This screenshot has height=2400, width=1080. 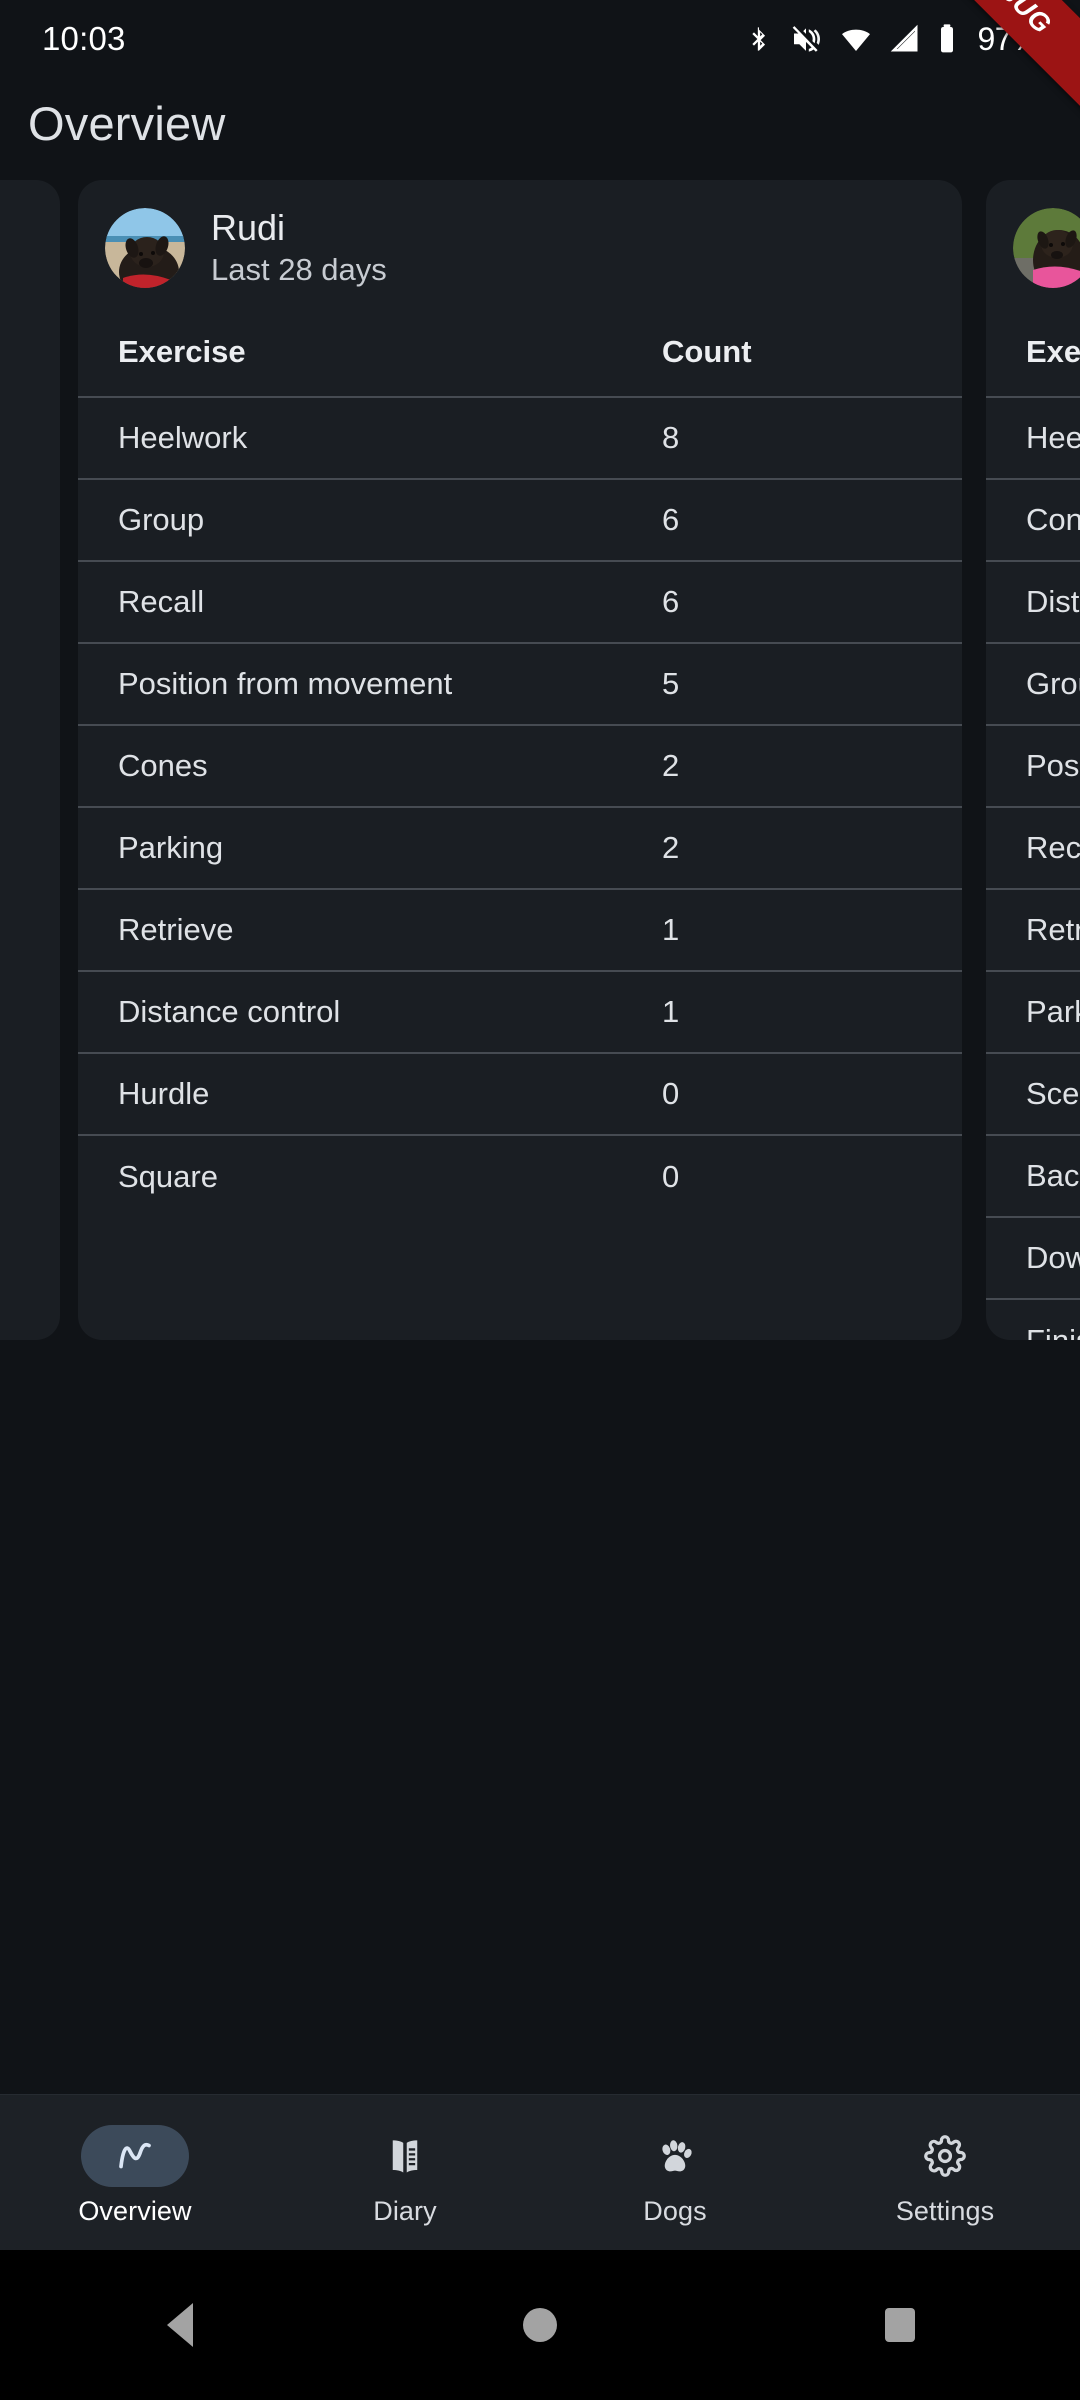 I want to click on table-row: Scent, so click(x=1033, y=1094).